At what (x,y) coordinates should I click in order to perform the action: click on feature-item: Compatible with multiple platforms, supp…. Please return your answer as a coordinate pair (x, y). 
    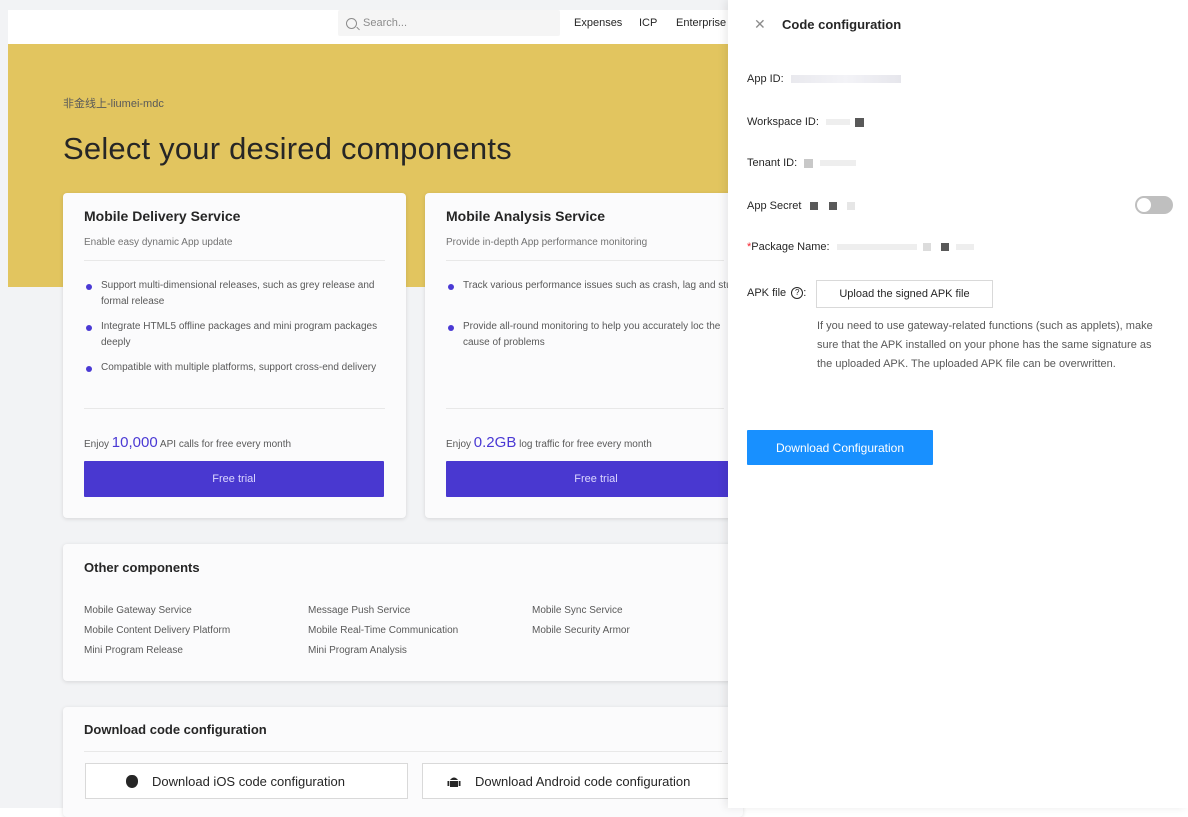
    Looking at the image, I should click on (234, 368).